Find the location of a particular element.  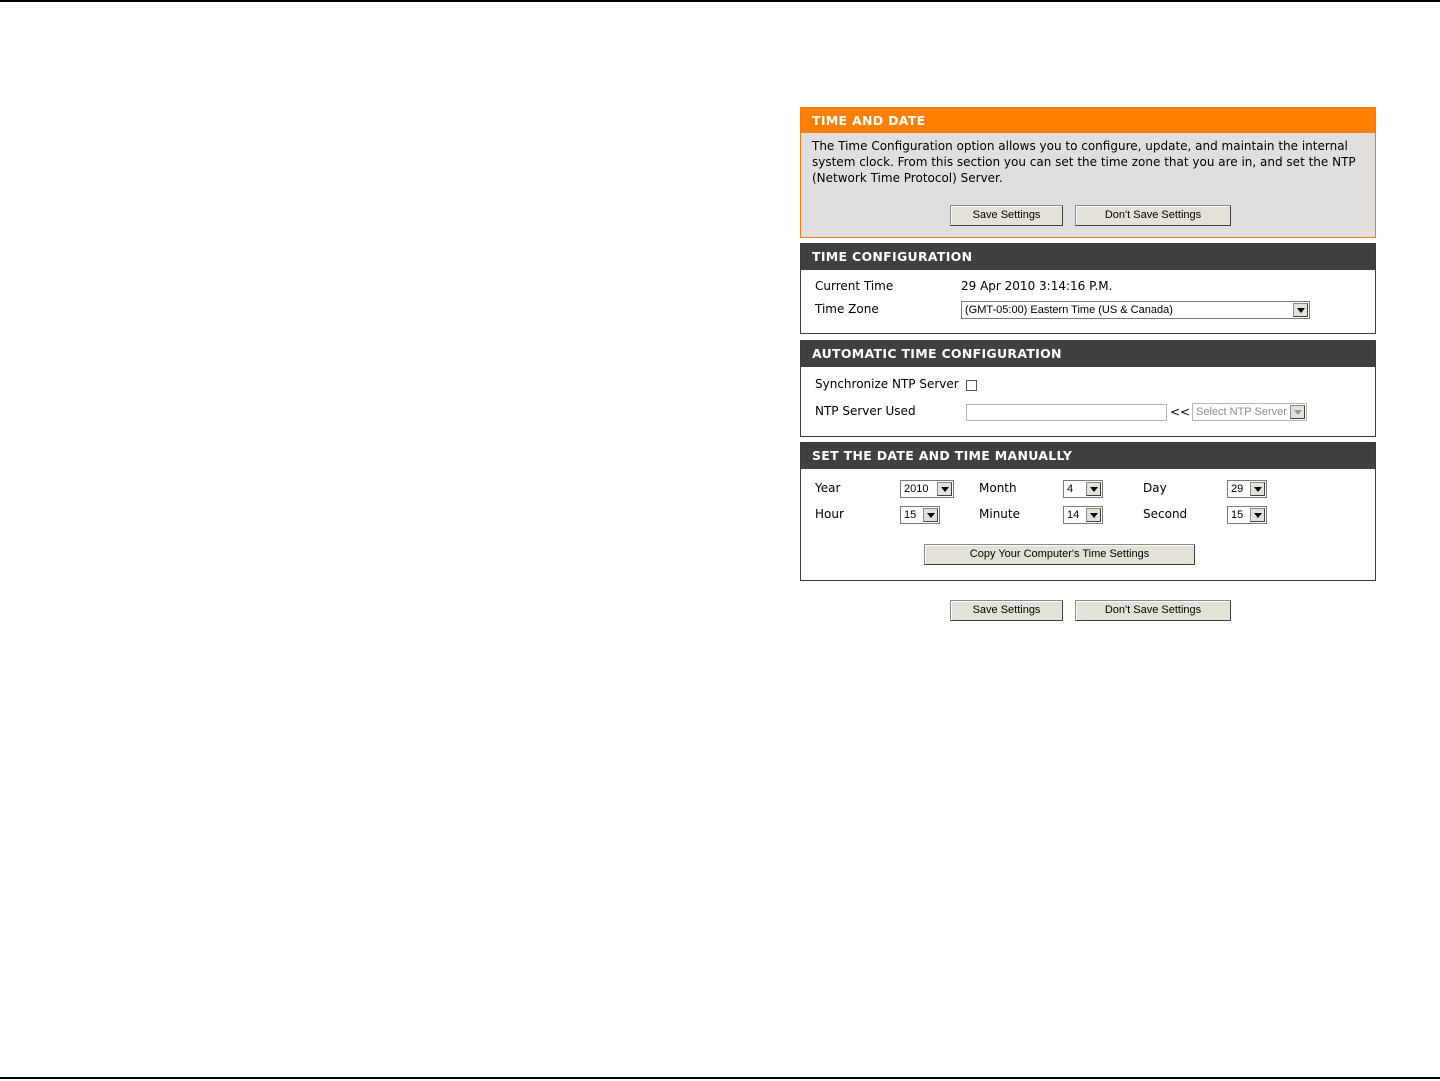

ntp-server-select: Select NTP Server is located at coordinates (1249, 412).